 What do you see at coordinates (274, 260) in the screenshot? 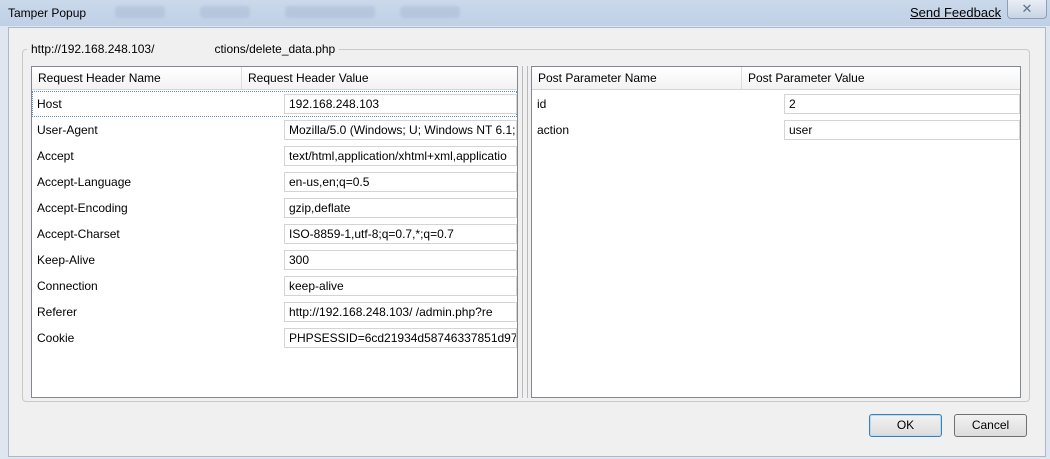
I see `table-row: Keep-Alive 300` at bounding box center [274, 260].